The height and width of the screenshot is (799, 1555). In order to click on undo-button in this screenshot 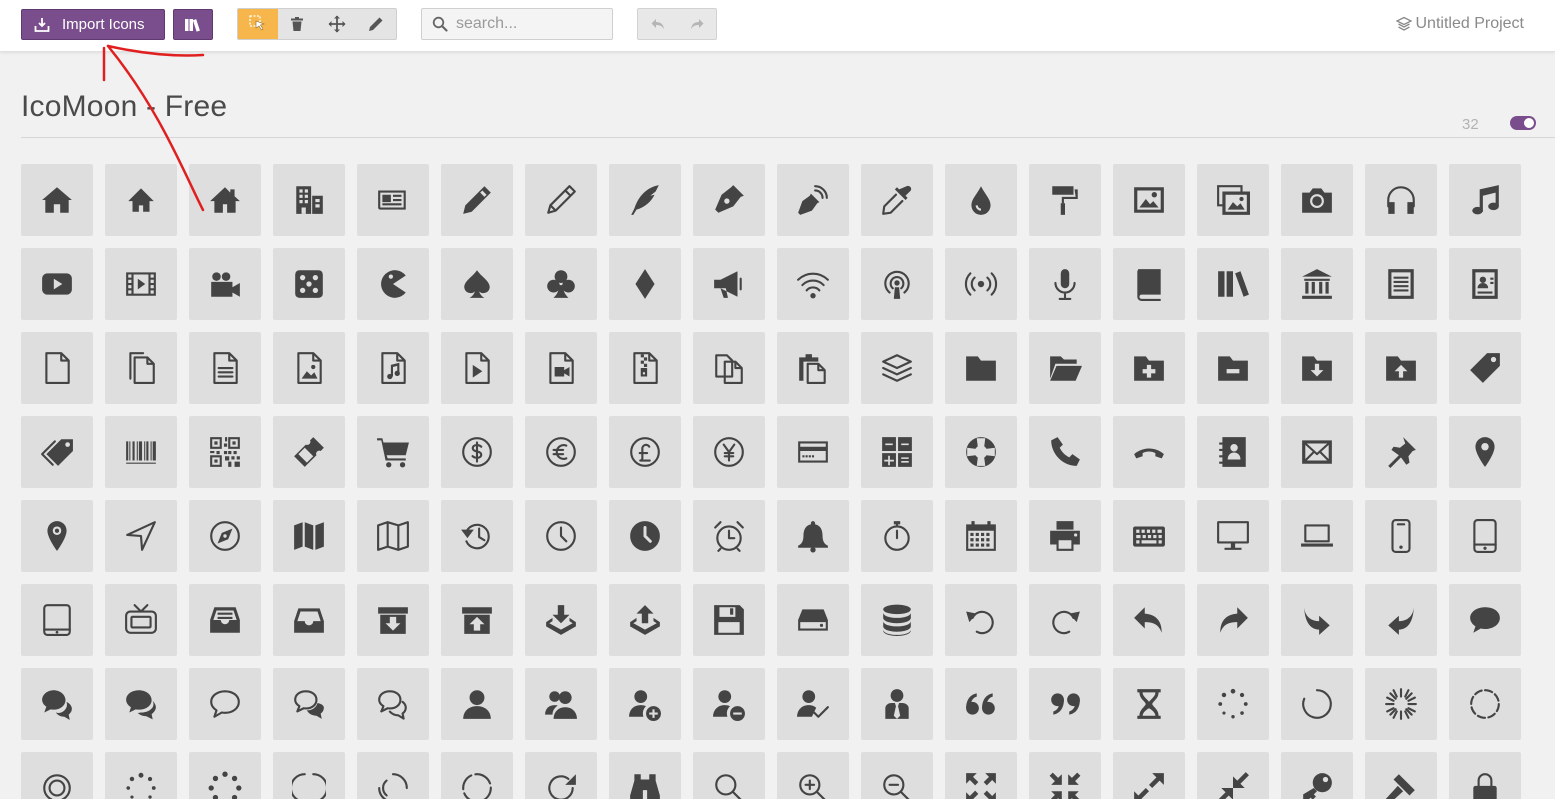, I will do `click(657, 24)`.